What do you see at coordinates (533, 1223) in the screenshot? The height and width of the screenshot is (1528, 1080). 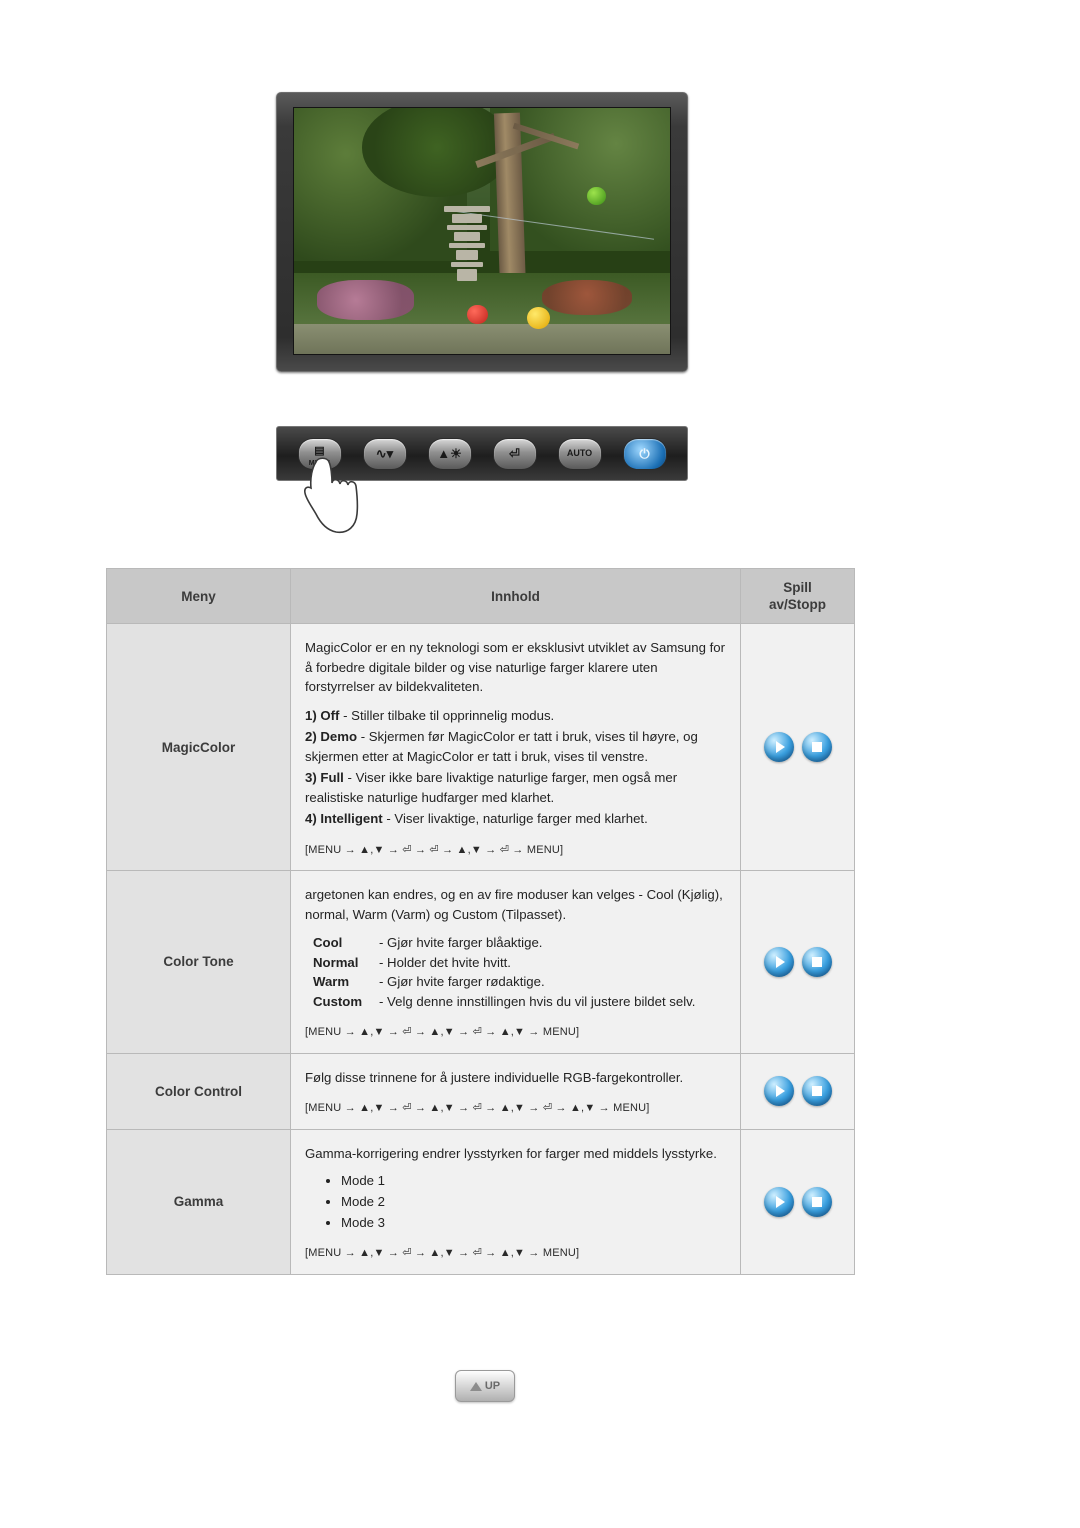 I see `gamma-mode-3: Mode 3` at bounding box center [533, 1223].